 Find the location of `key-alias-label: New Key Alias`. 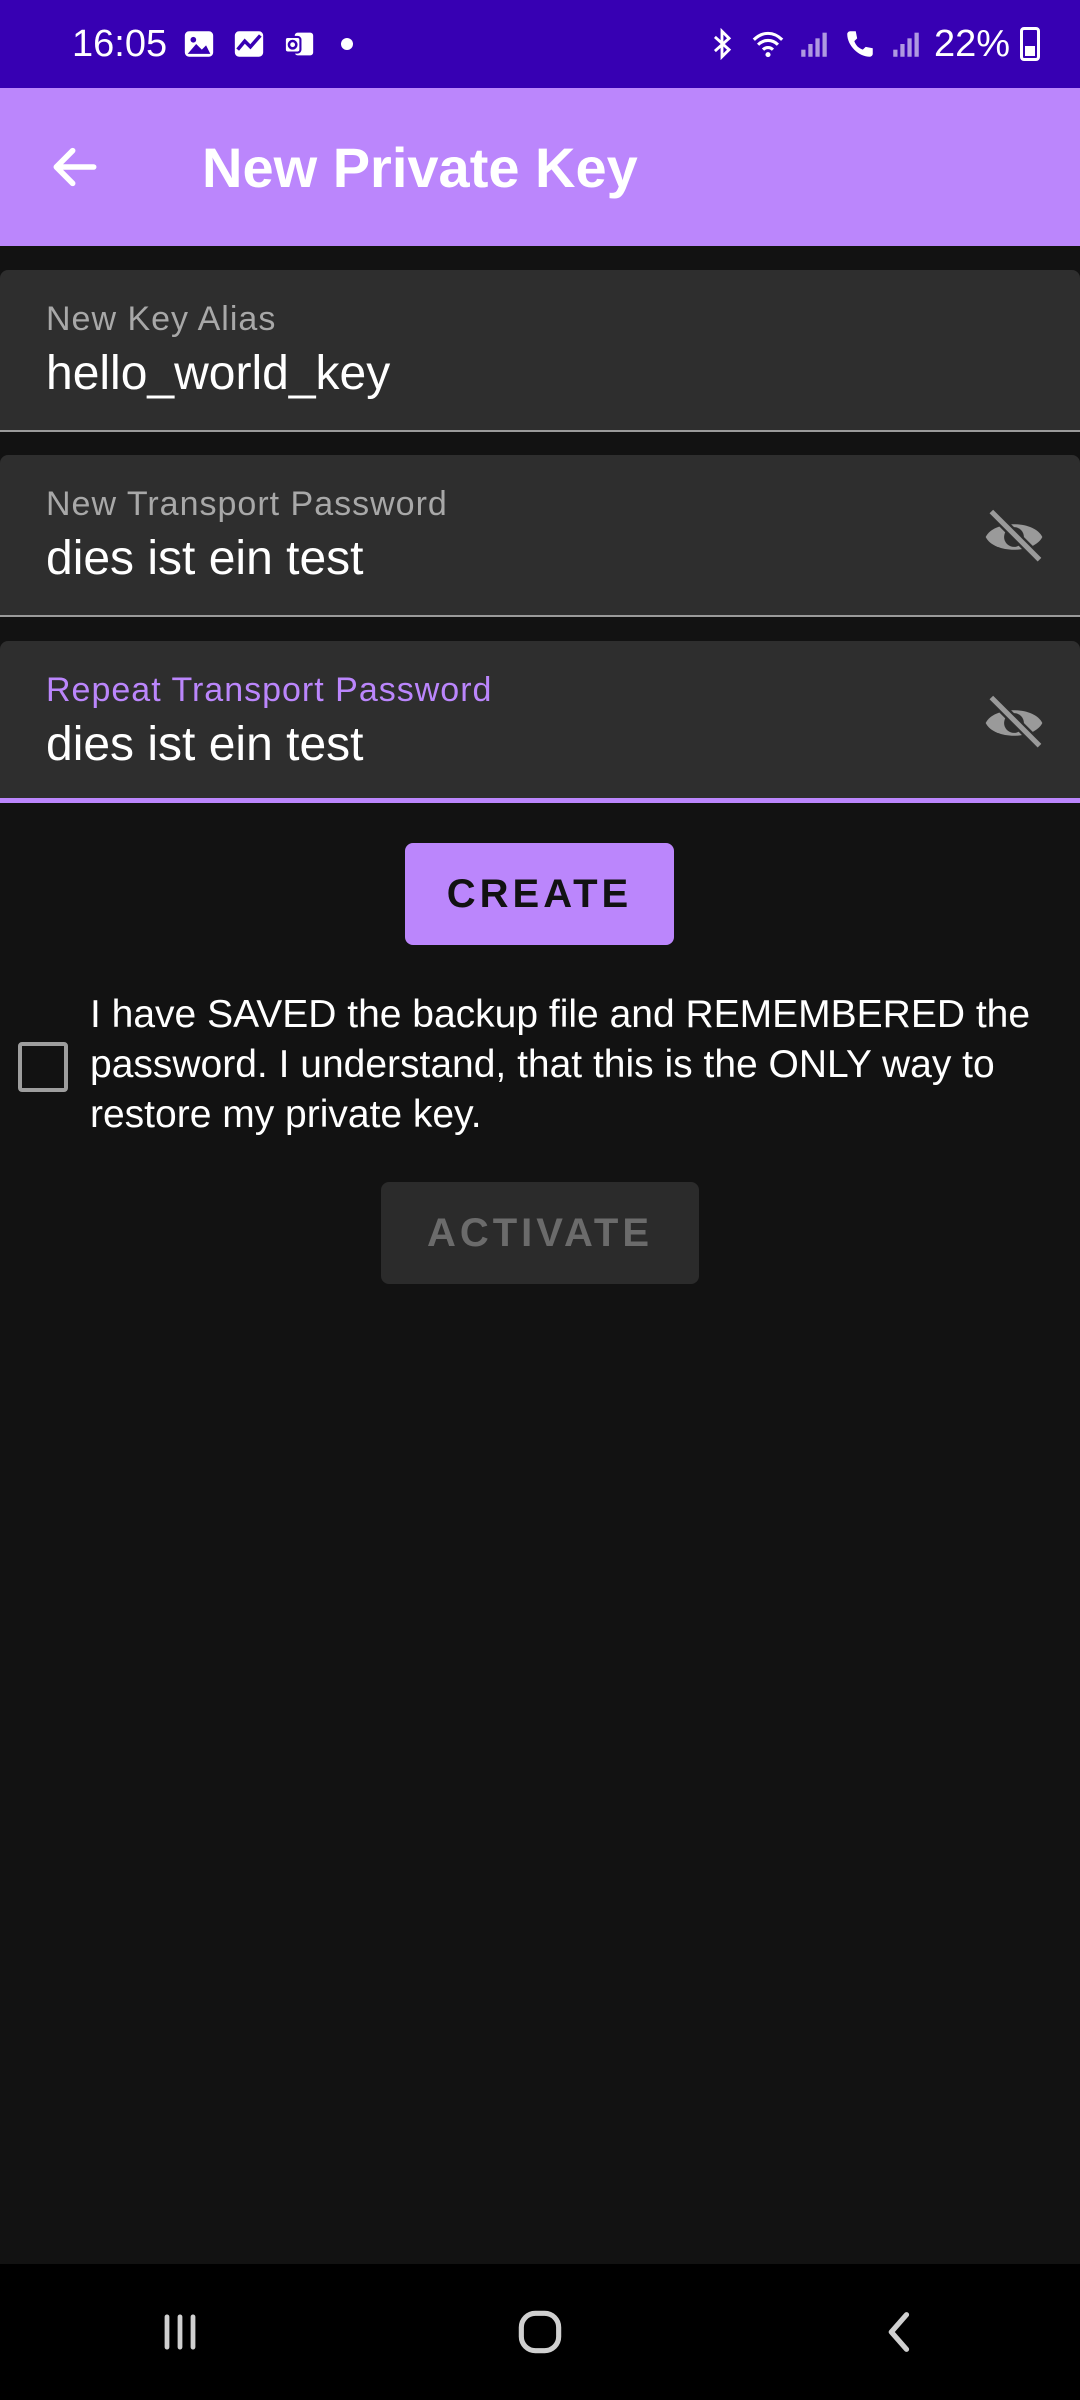

key-alias-label: New Key Alias is located at coordinates (161, 319).